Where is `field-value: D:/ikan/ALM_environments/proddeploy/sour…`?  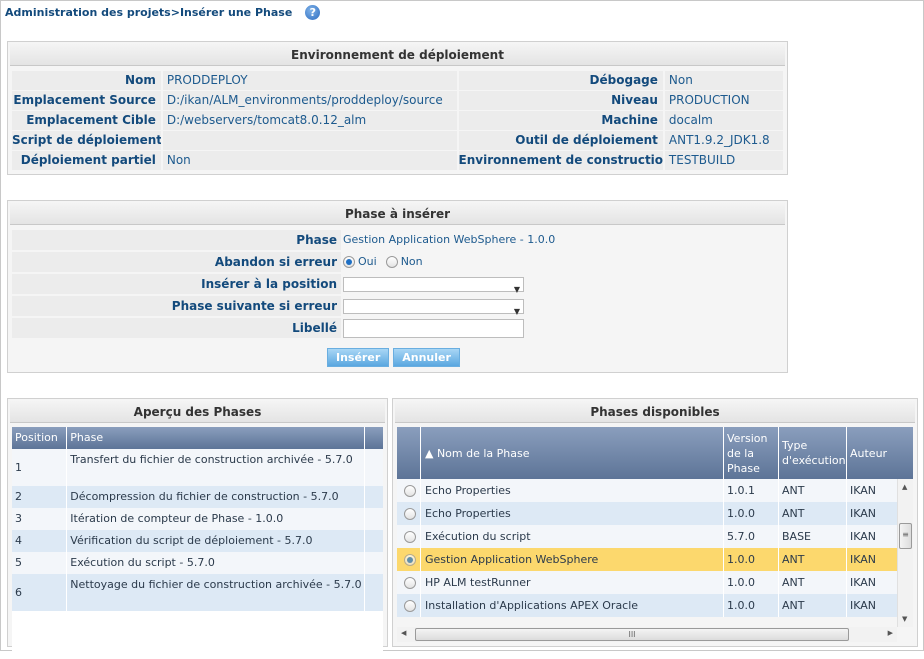 field-value: D:/ikan/ALM_environments/proddeploy/sour… is located at coordinates (309, 100).